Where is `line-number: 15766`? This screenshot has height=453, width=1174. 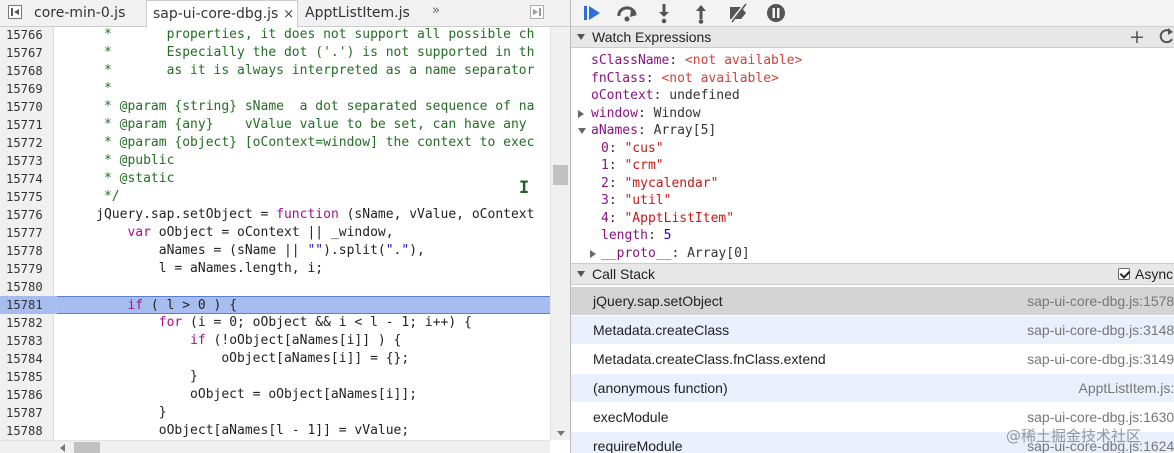
line-number: 15766 is located at coordinates (26, 35).